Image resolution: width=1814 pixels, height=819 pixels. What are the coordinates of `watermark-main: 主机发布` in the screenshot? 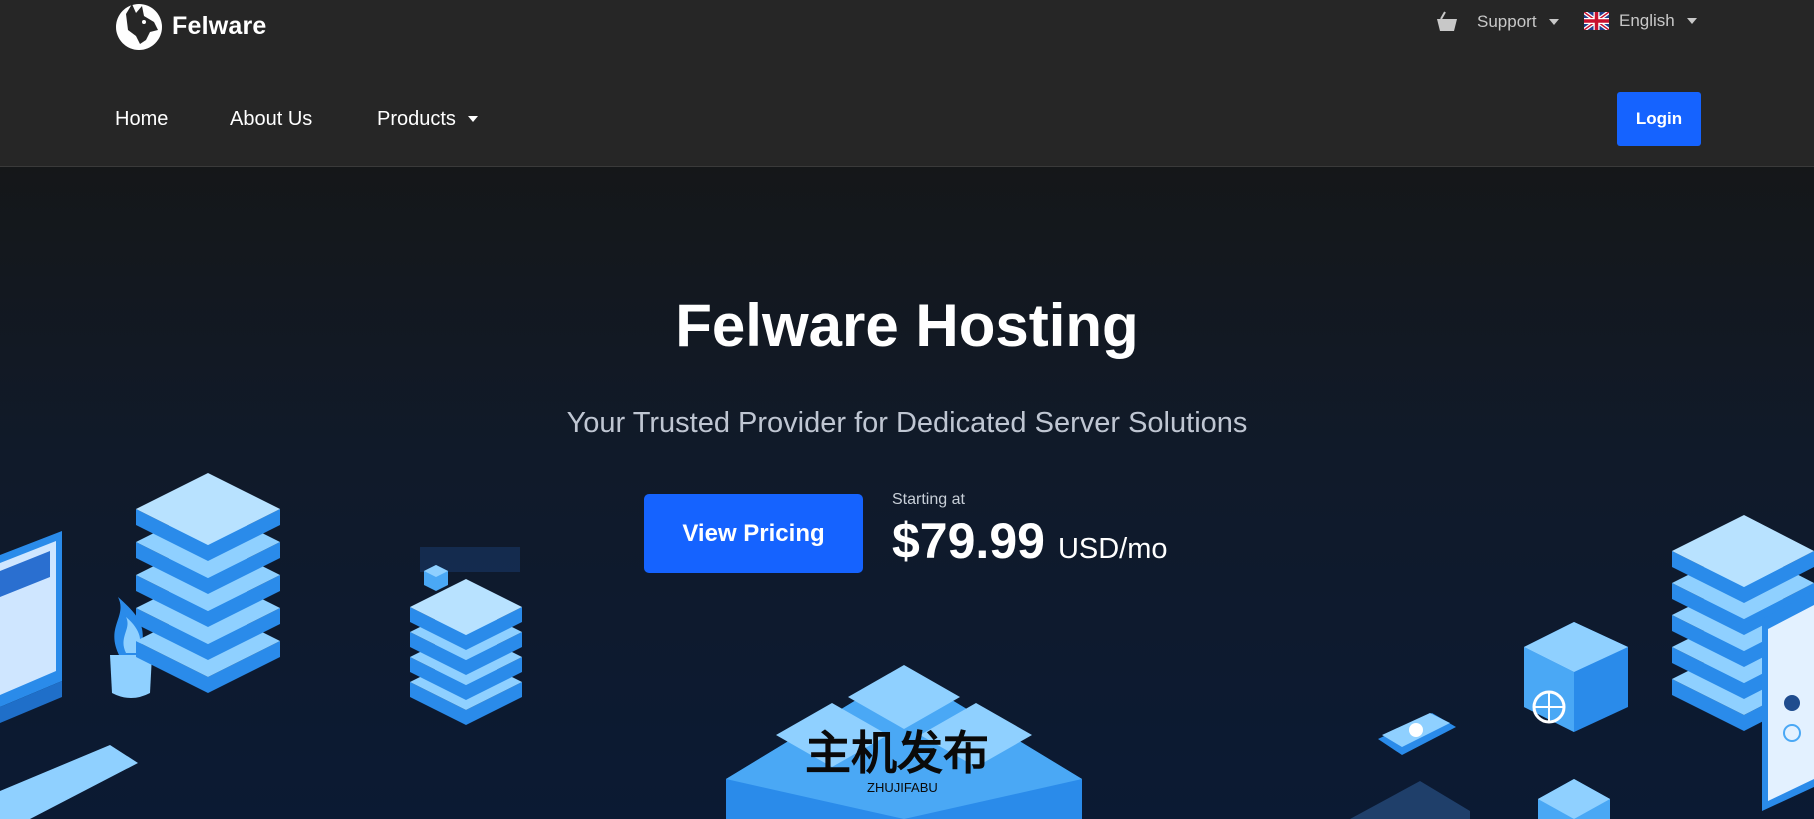 It's located at (897, 753).